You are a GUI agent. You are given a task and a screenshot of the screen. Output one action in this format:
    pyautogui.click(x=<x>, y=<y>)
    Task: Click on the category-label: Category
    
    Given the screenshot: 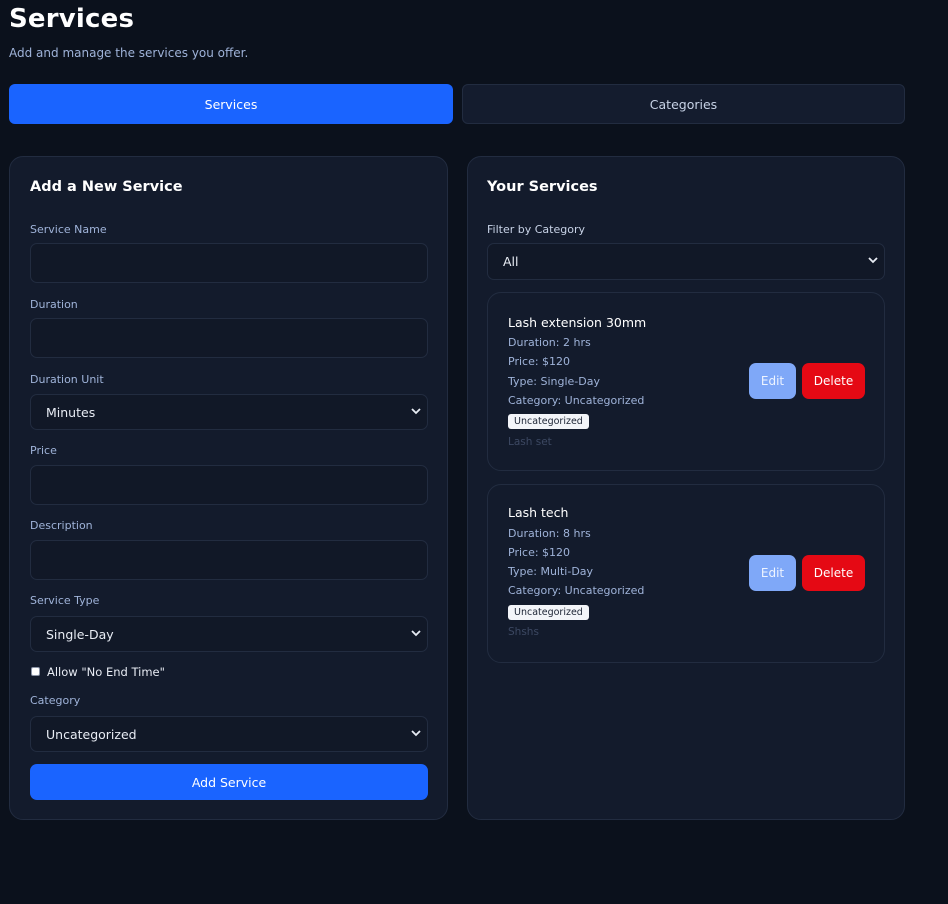 What is the action you would take?
    pyautogui.click(x=55, y=700)
    